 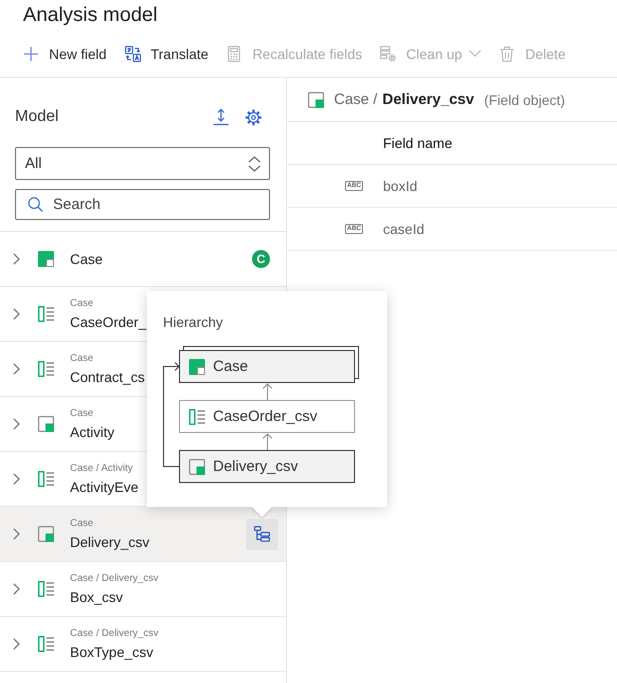 I want to click on tree-item: Case Delivery_csv, so click(x=143, y=534).